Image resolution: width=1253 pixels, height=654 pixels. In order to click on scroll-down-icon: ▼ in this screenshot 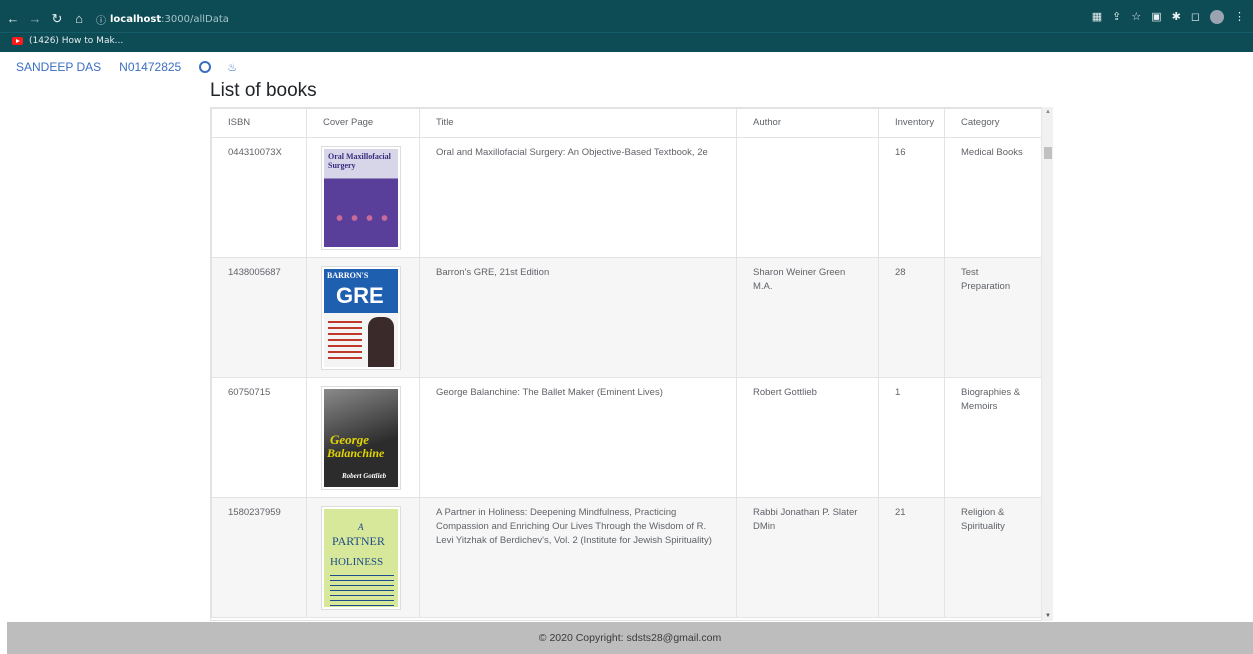, I will do `click(1048, 616)`.